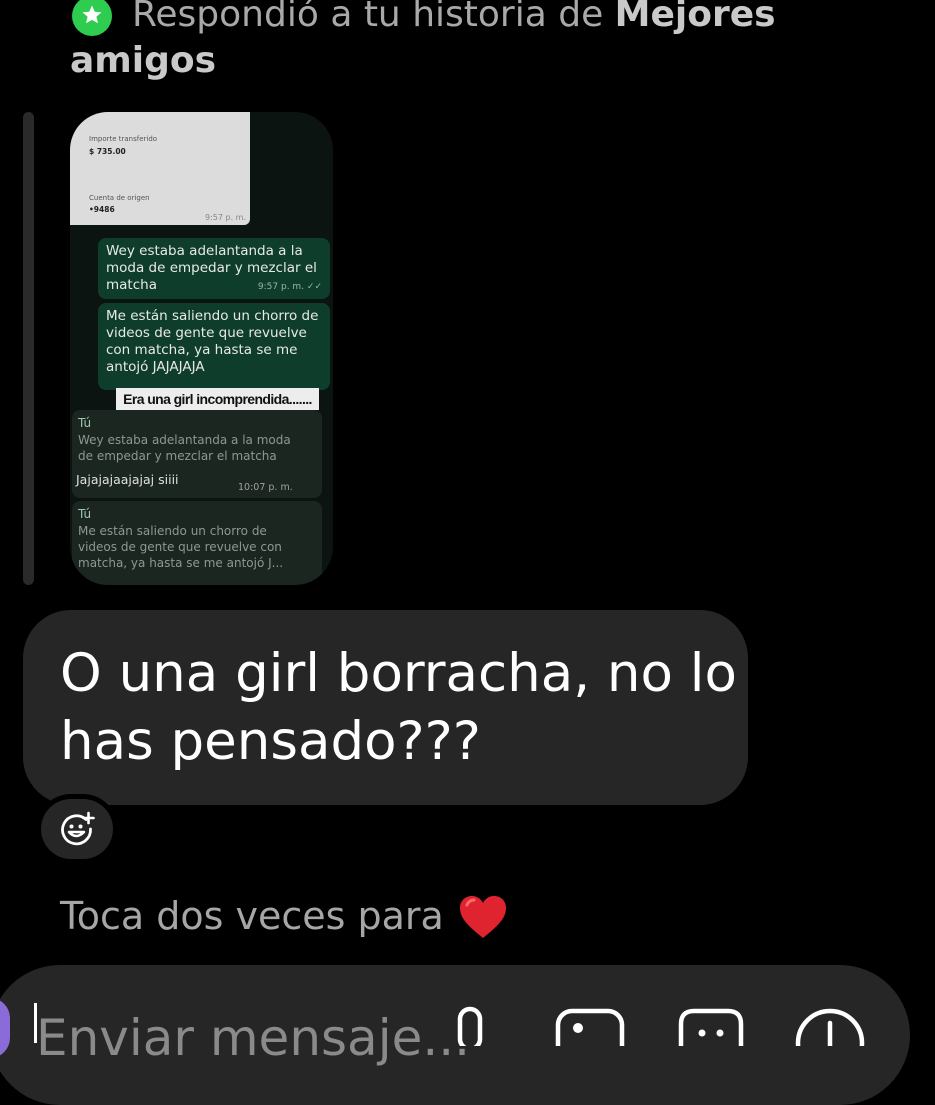  I want to click on story-chat-time-1: 9:57 p. m. ✓✓, so click(289, 287).